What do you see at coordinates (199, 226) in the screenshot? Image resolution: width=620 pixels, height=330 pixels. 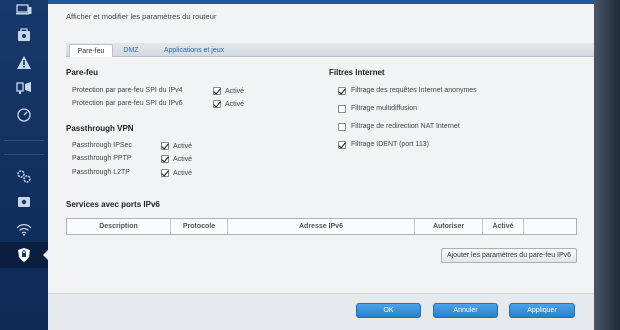 I see `column-header-protocol: Protocole` at bounding box center [199, 226].